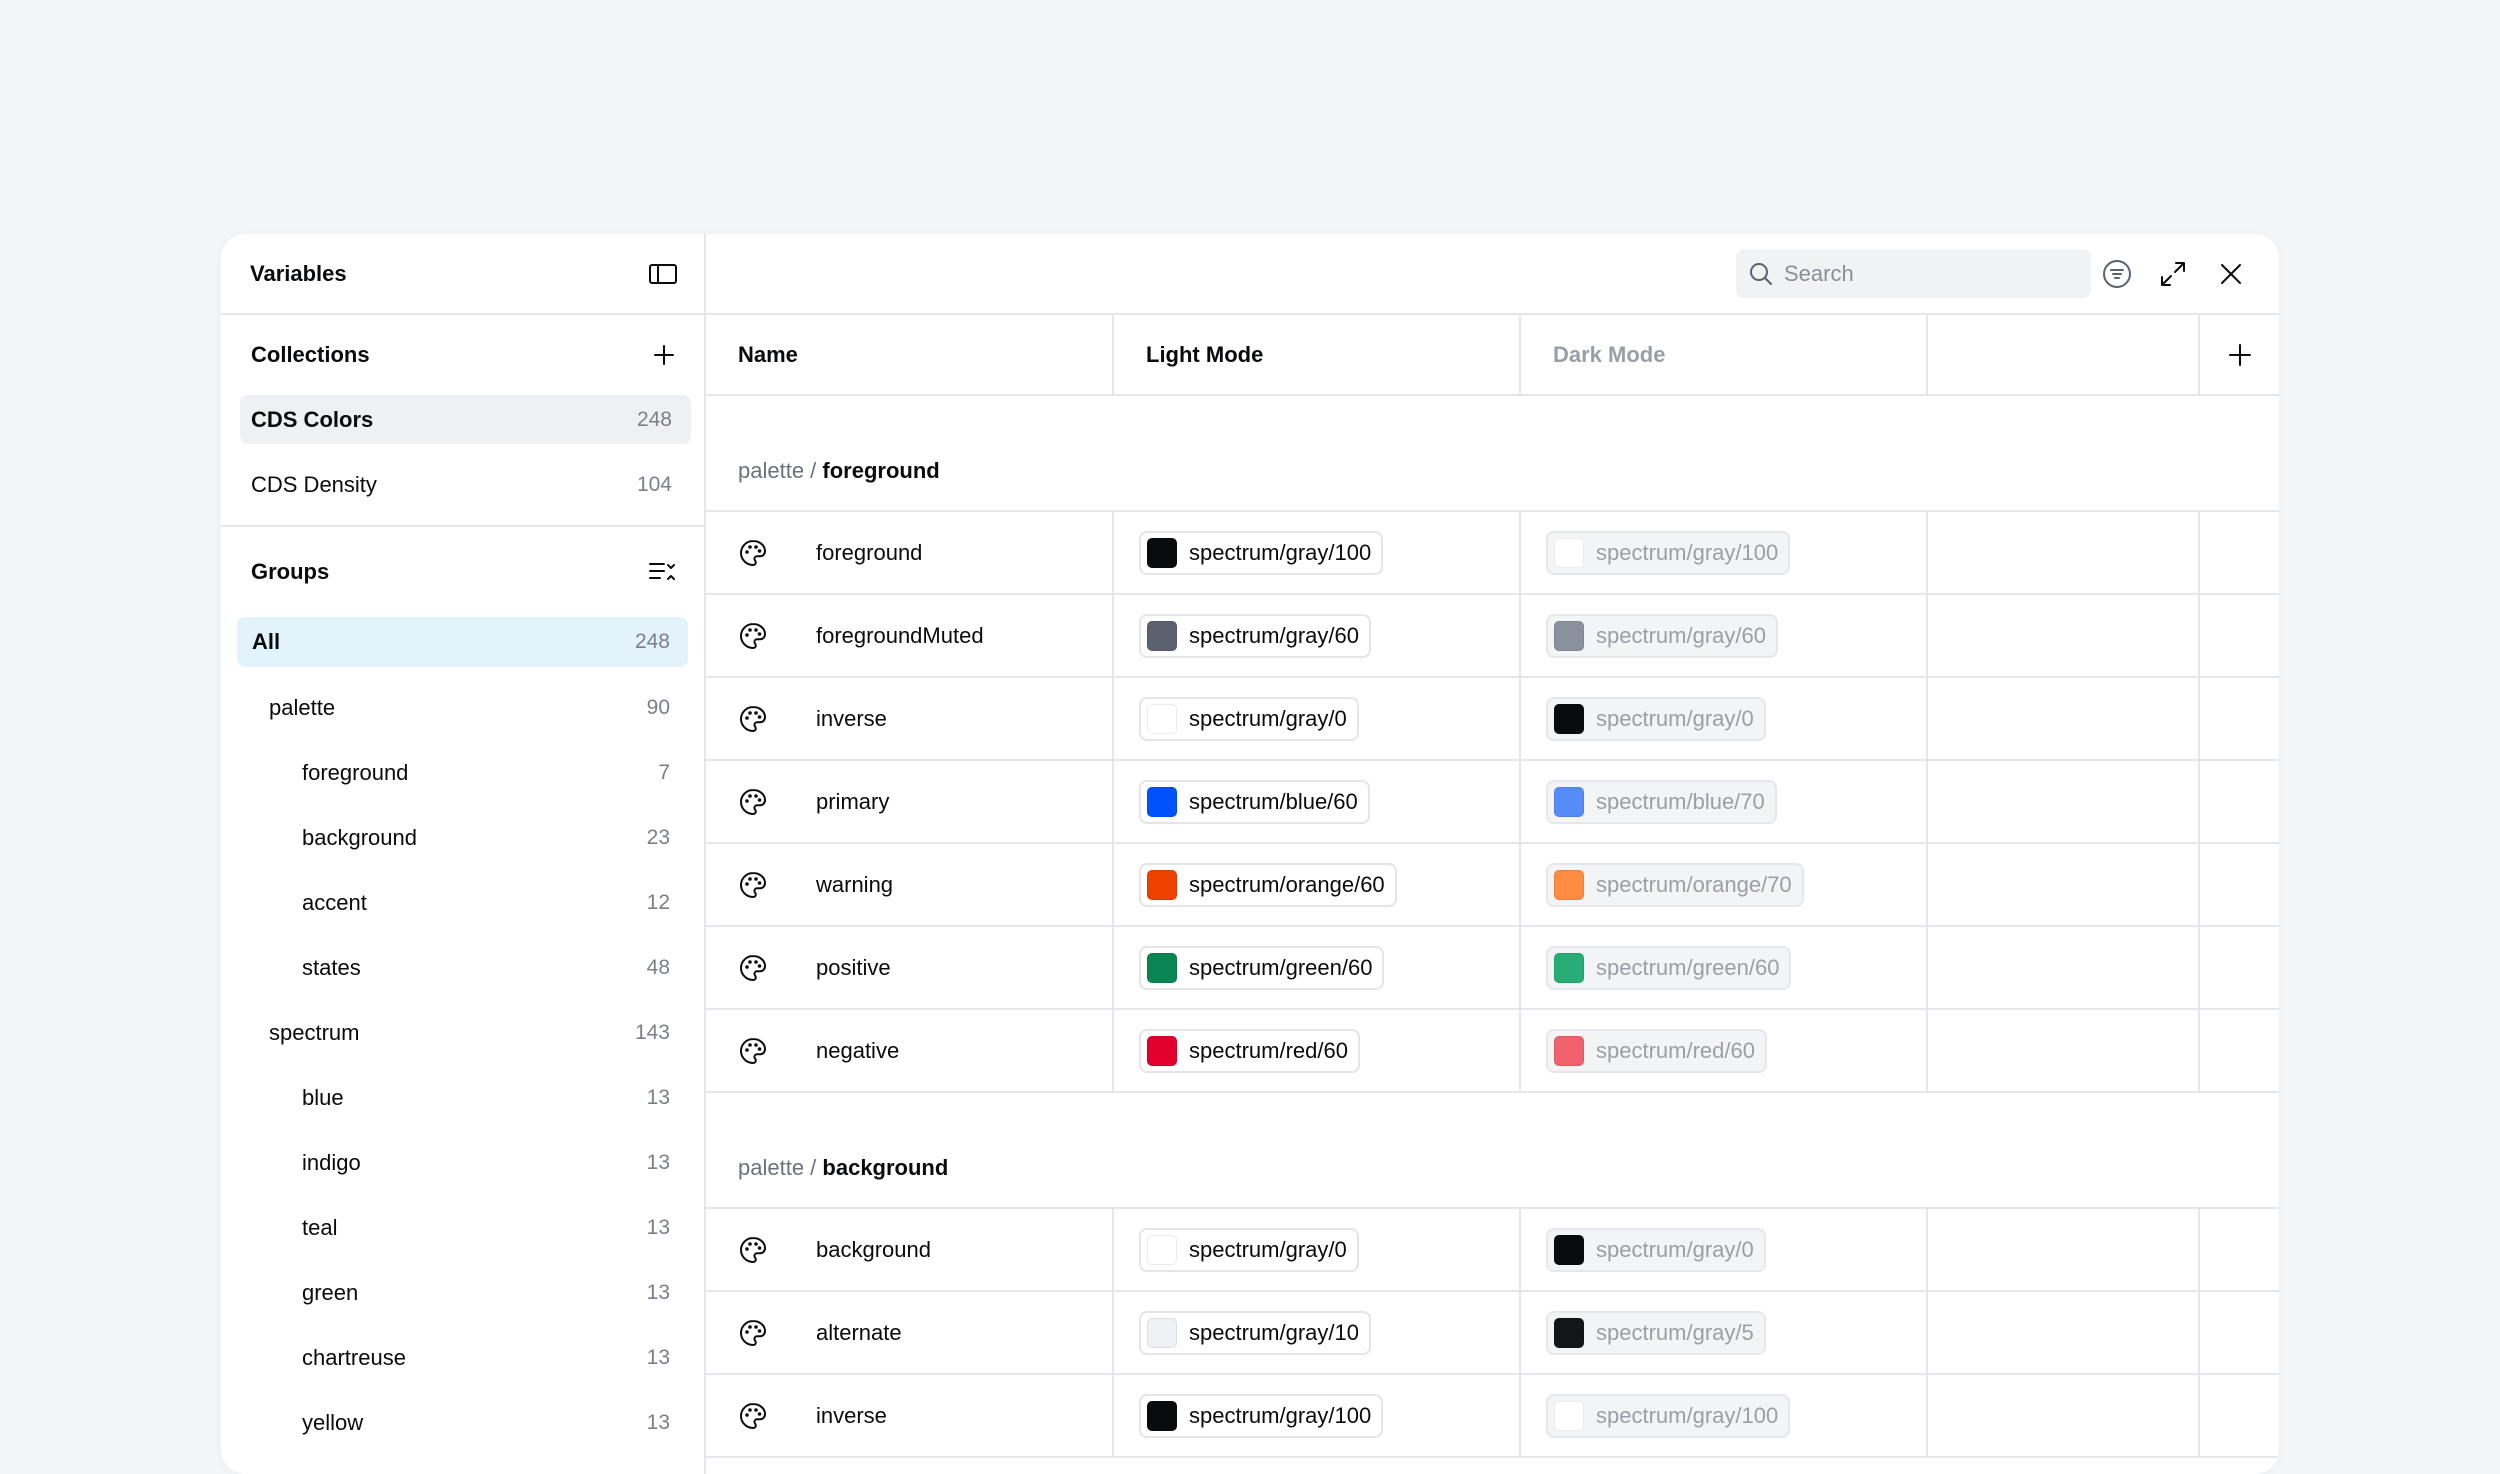 The height and width of the screenshot is (1474, 2500). I want to click on dark-mode-cell: spectrum/orange/70, so click(1724, 884).